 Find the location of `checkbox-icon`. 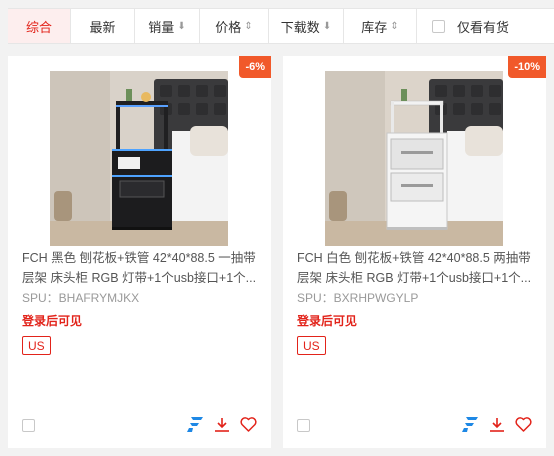

checkbox-icon is located at coordinates (438, 26).